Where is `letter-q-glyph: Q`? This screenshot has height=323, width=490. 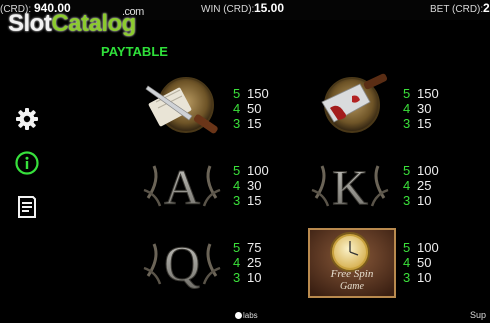
letter-q-glyph: Q is located at coordinates (182, 263).